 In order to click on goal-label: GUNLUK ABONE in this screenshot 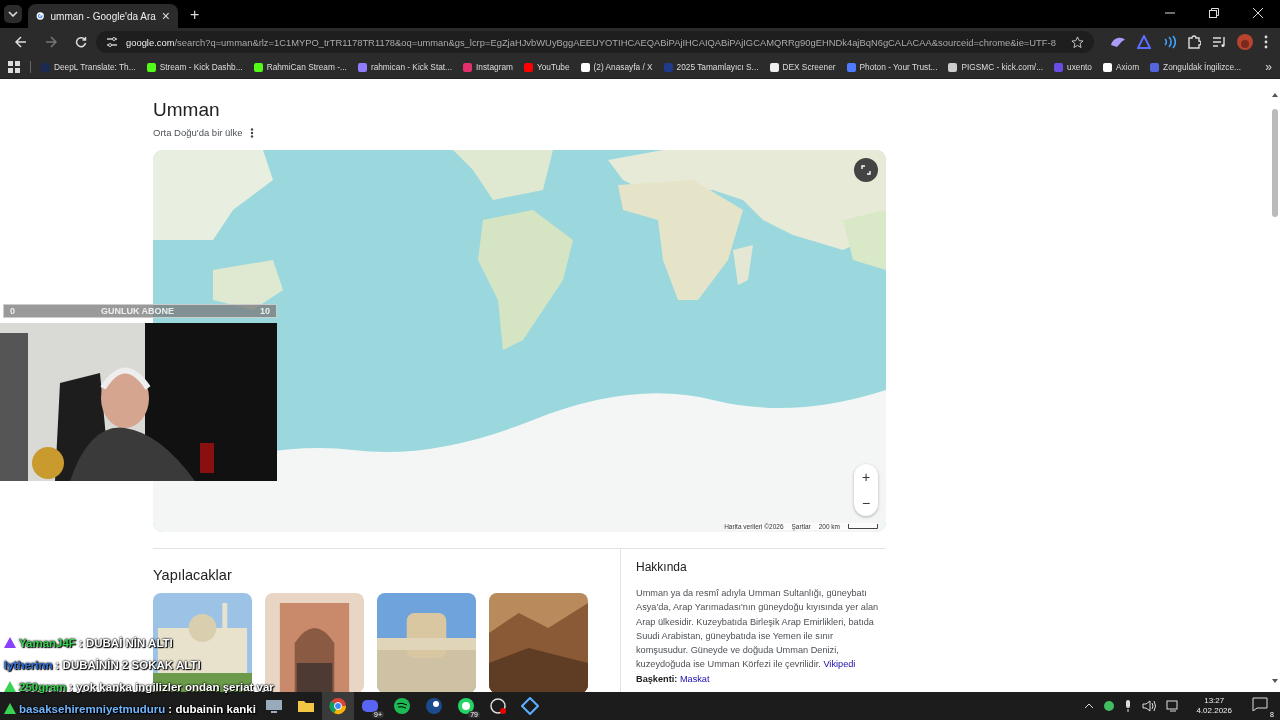, I will do `click(137, 311)`.